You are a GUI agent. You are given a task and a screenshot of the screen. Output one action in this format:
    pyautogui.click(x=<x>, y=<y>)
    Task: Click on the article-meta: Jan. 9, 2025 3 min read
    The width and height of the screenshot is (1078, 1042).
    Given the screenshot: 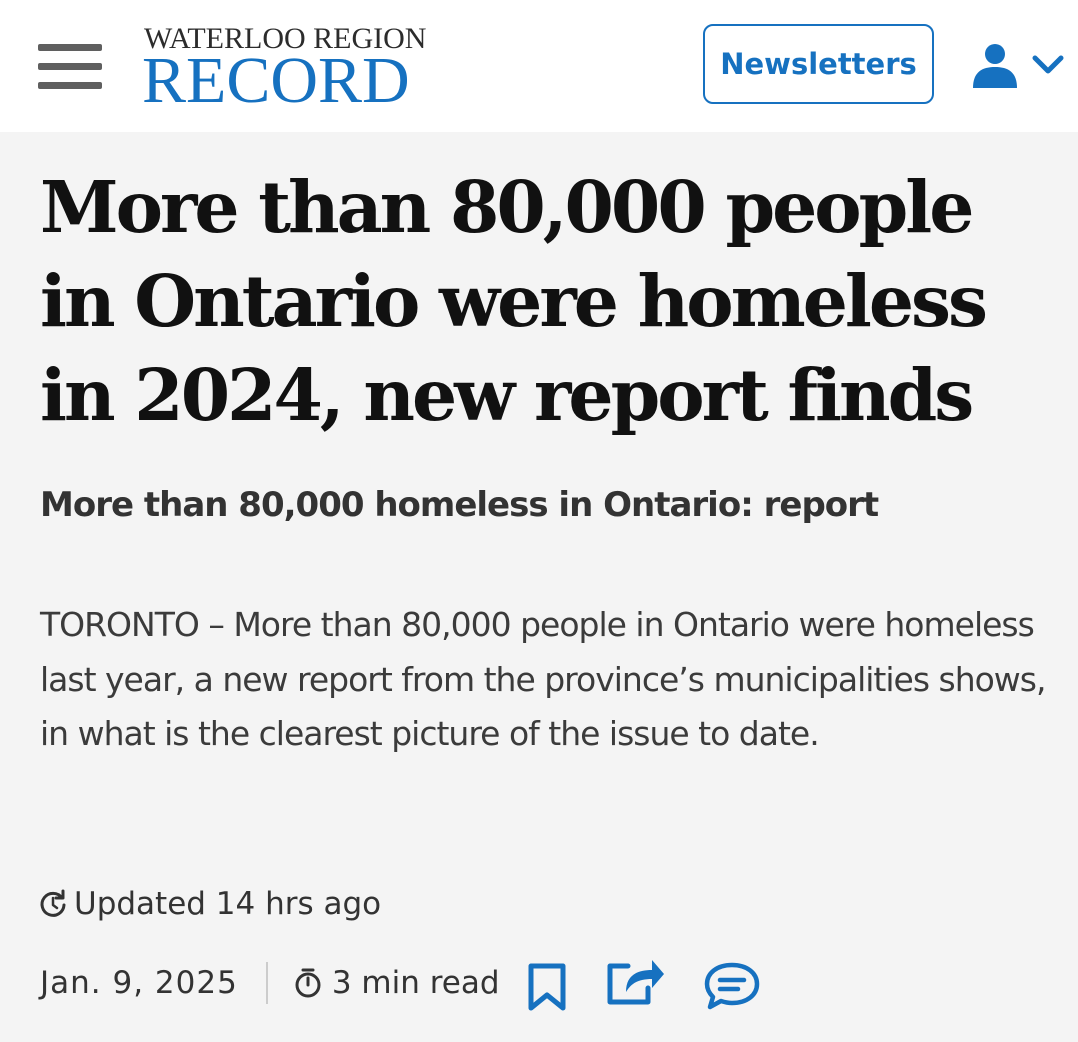 What is the action you would take?
    pyautogui.click(x=270, y=983)
    